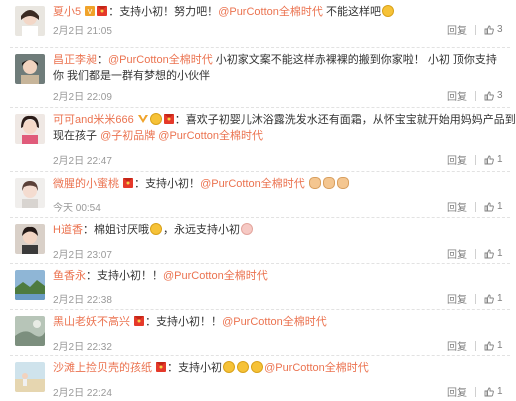 The width and height of the screenshot is (516, 401). I want to click on mention-link: @子初品牌, so click(127, 136).